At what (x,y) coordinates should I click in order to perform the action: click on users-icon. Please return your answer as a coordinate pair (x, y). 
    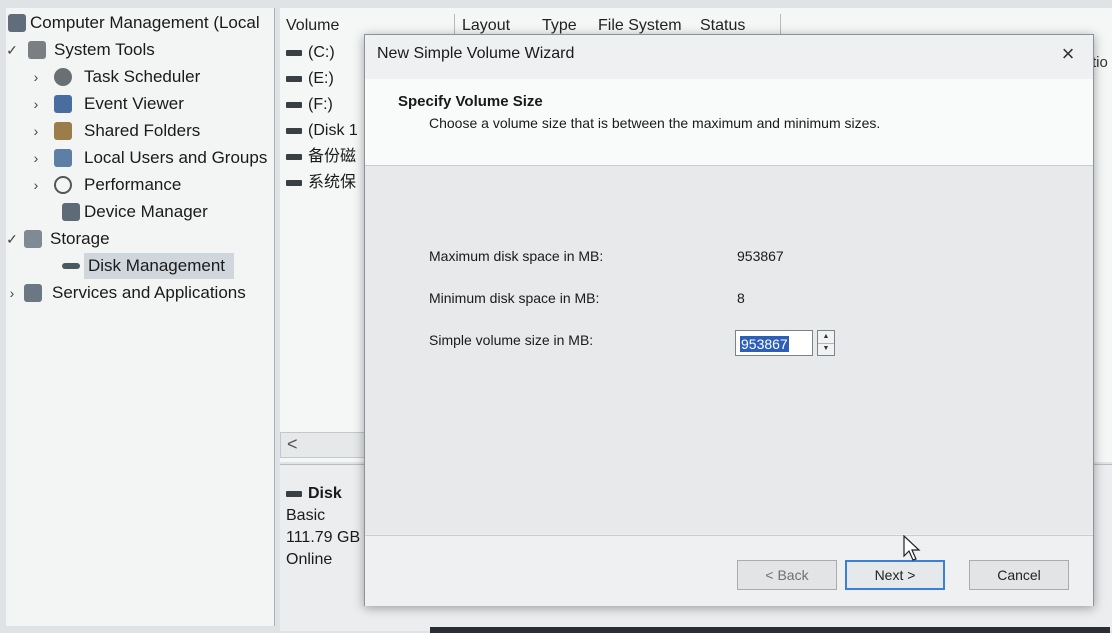
    Looking at the image, I should click on (63, 158).